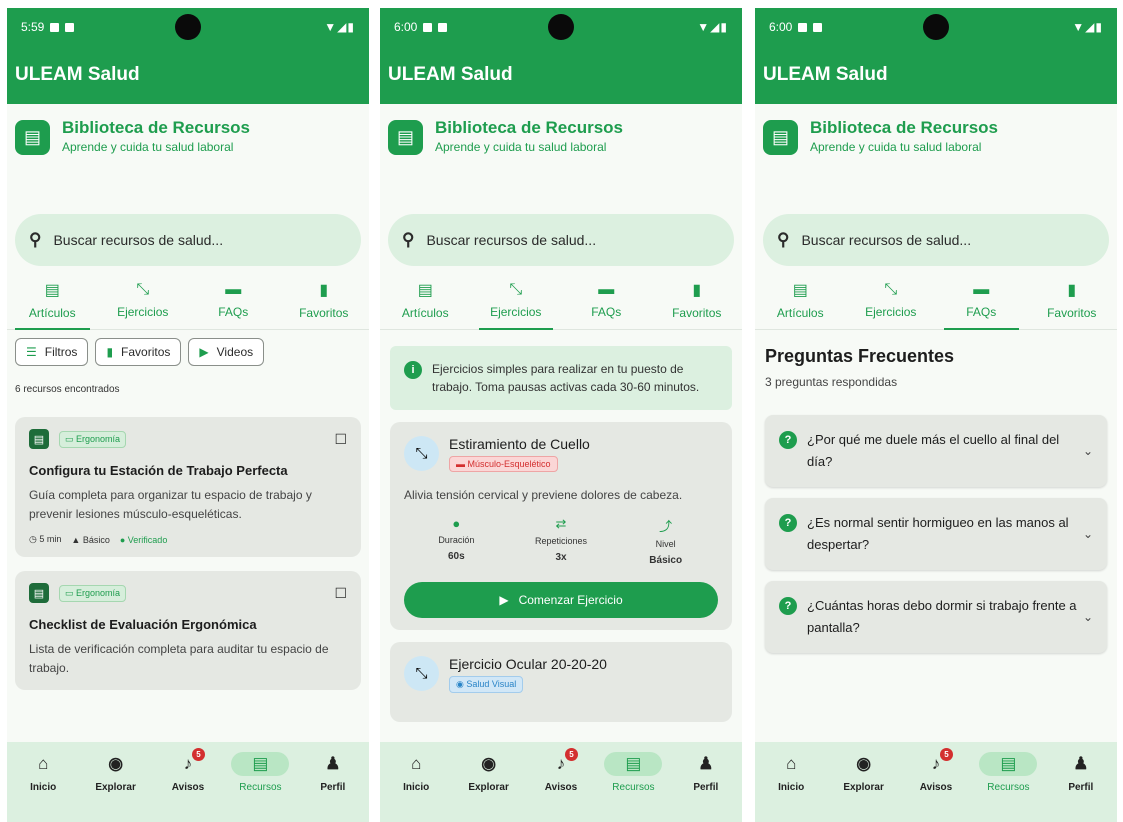  Describe the element at coordinates (783, 239) in the screenshot. I see `search-icon: ⚲` at that location.